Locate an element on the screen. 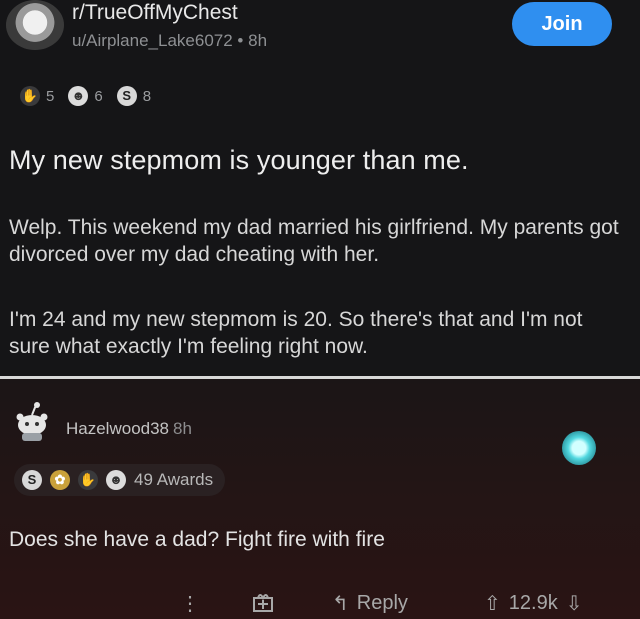  reply-button: ↰ Reply is located at coordinates (370, 603).